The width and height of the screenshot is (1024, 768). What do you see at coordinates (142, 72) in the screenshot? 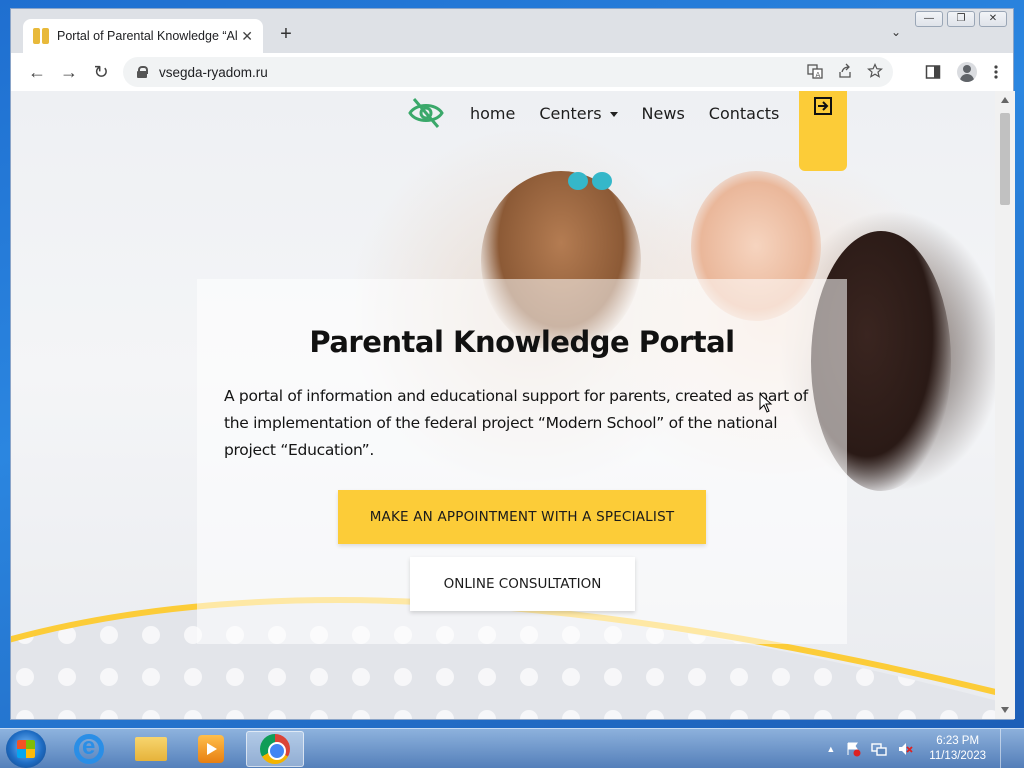
I see `lock-icon` at bounding box center [142, 72].